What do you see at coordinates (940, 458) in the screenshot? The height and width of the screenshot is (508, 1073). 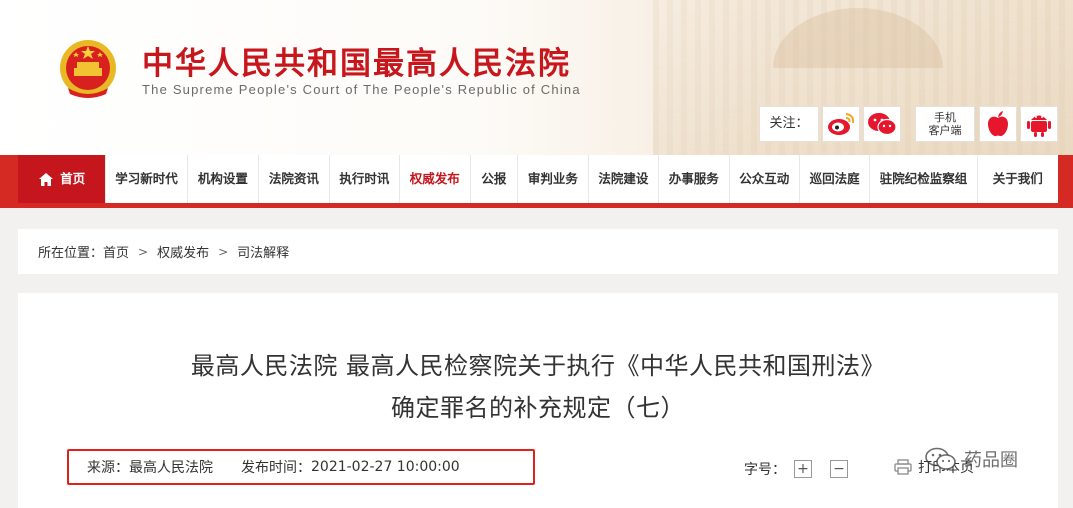 I see `wechat-watermark-icon` at bounding box center [940, 458].